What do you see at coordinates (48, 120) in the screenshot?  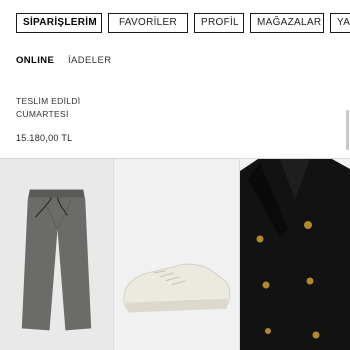 I see `order-summary: TESLİM EDİLDİ CUMARTESİ 15.180,00 TL` at bounding box center [48, 120].